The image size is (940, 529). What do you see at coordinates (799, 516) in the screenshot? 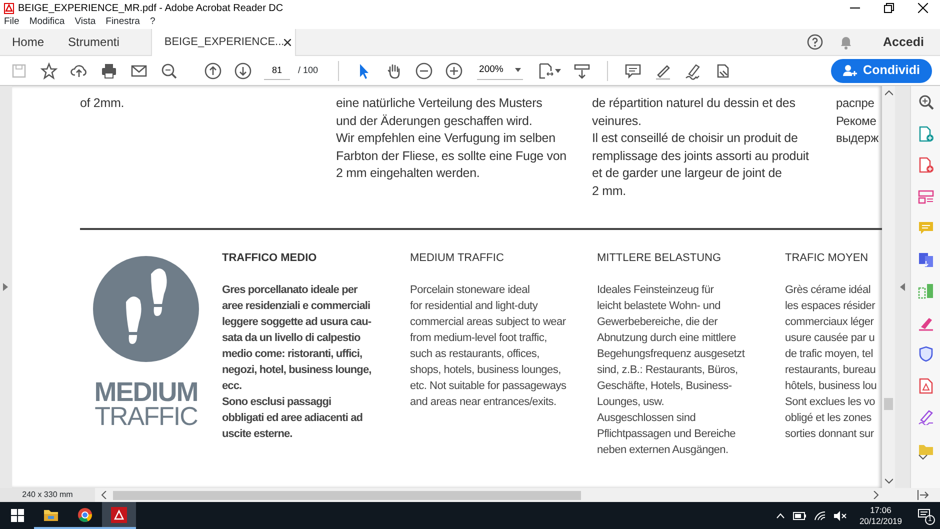
I see `battery-icon` at bounding box center [799, 516].